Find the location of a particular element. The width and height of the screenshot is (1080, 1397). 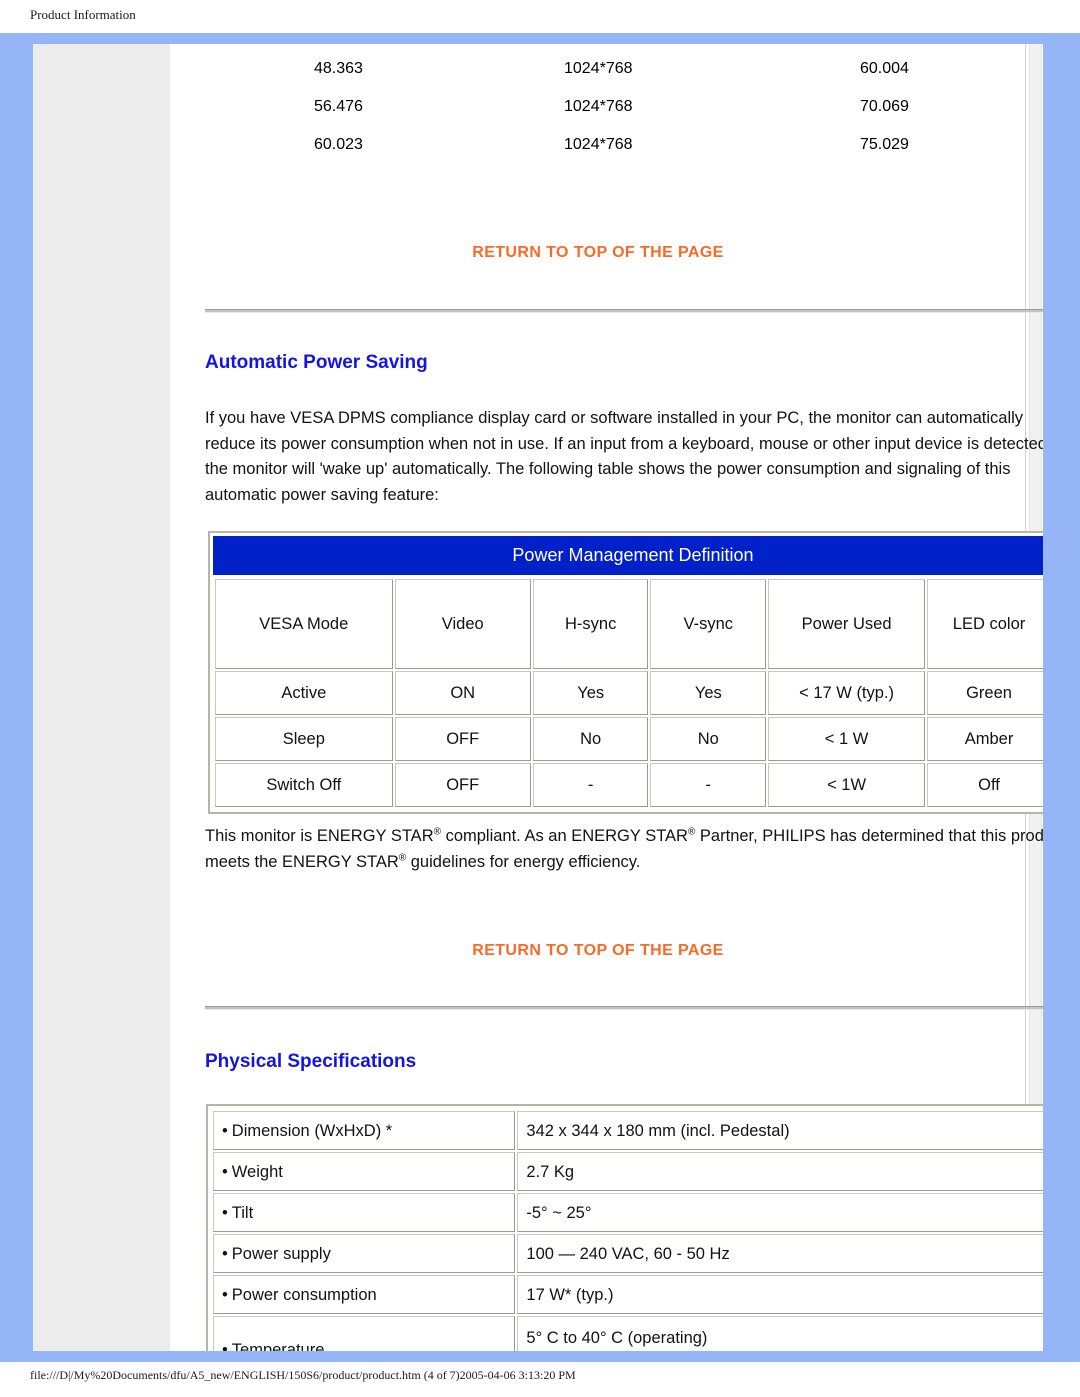

table-row: 60.023 1024*768 75.029 is located at coordinates (598, 147).